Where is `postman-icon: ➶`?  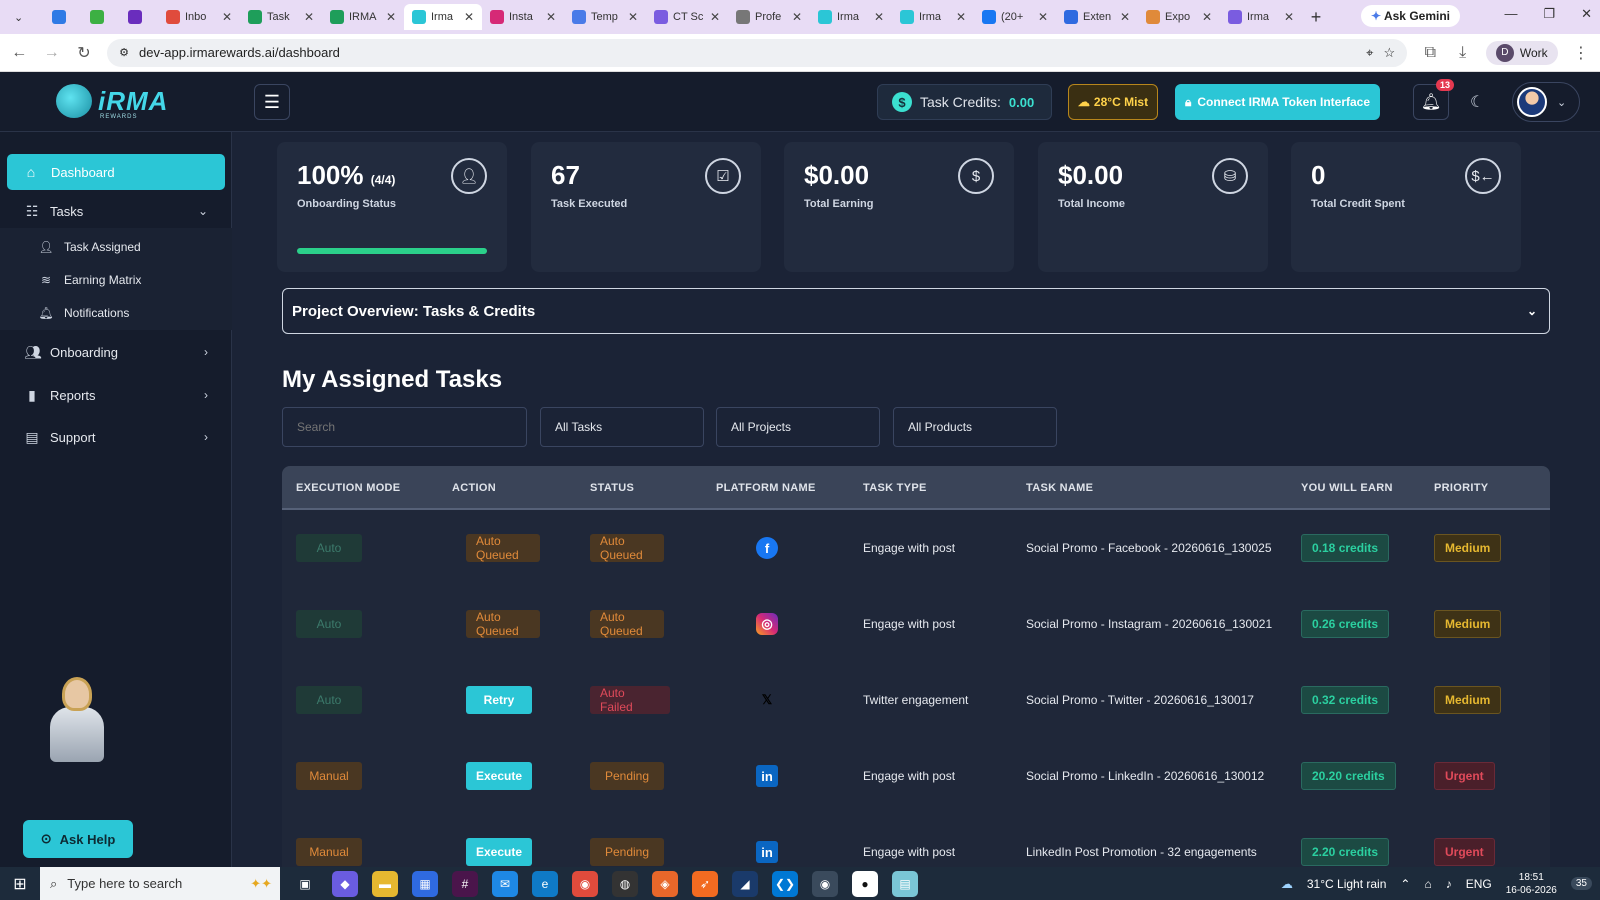
postman-icon: ➶ is located at coordinates (705, 883).